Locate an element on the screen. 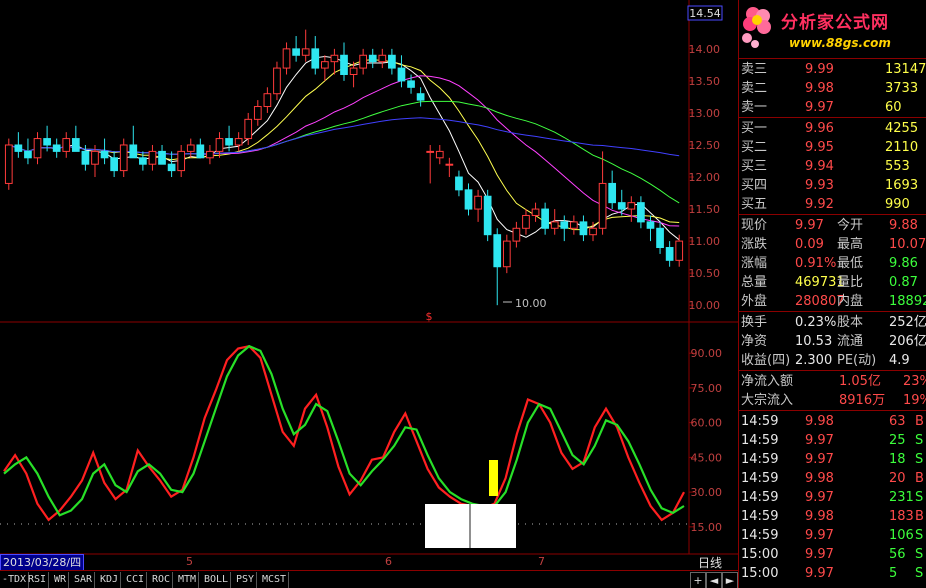 The height and width of the screenshot is (588, 926). tab-prev-button: ◄ is located at coordinates (714, 580).